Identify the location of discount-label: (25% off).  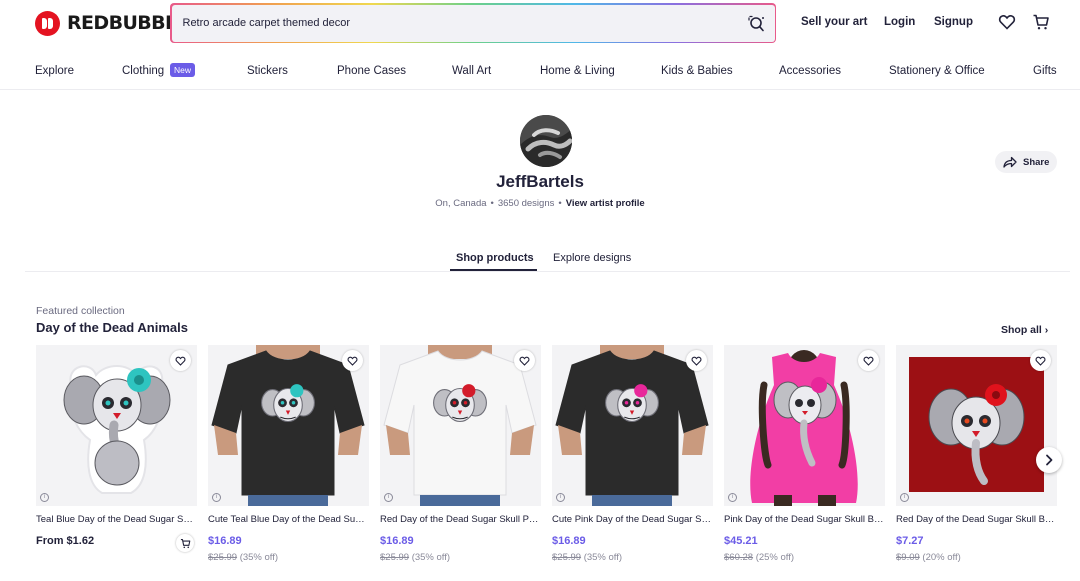
(775, 557).